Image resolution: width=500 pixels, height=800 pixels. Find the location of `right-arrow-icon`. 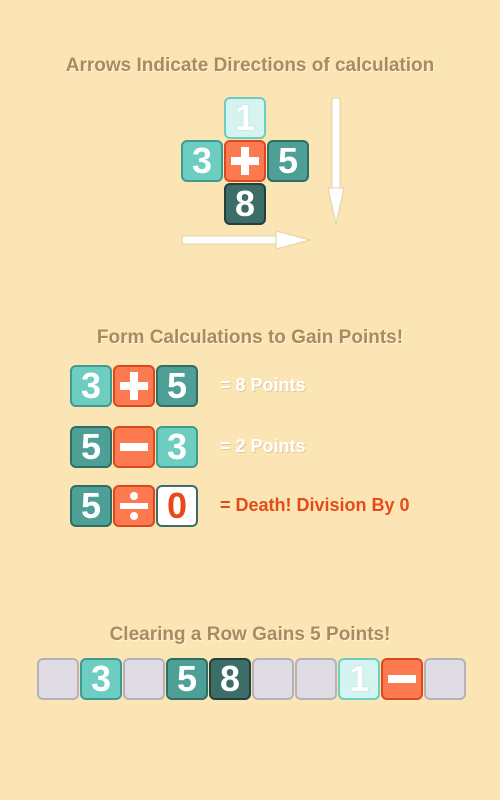

right-arrow-icon is located at coordinates (246, 240).